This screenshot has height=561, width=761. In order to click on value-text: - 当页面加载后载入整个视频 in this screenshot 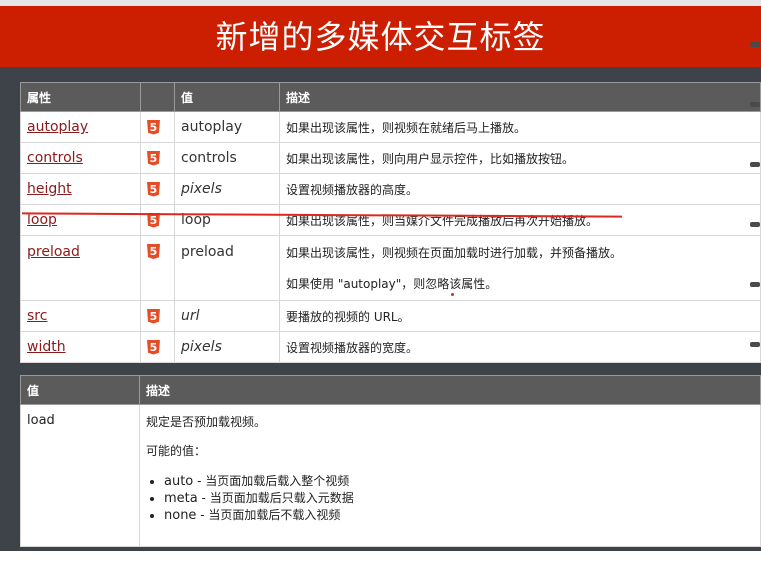, I will do `click(271, 481)`.